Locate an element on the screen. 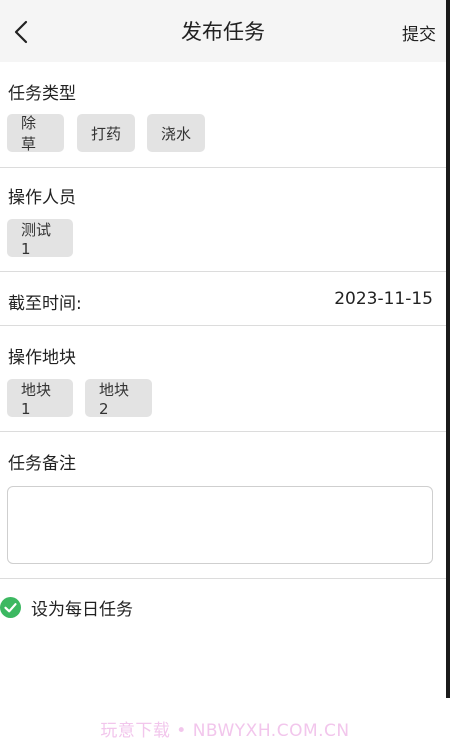 The height and width of the screenshot is (750, 450). page-title: 发布任务 is located at coordinates (223, 32).